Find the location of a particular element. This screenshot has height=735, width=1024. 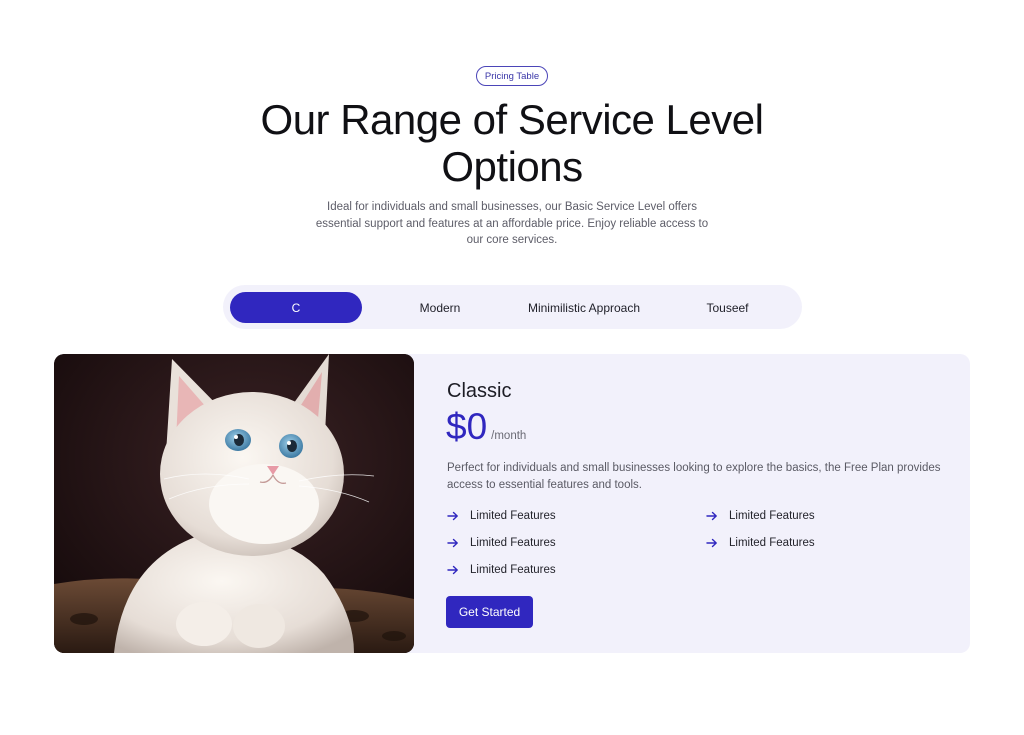

kitten-image is located at coordinates (234, 503).